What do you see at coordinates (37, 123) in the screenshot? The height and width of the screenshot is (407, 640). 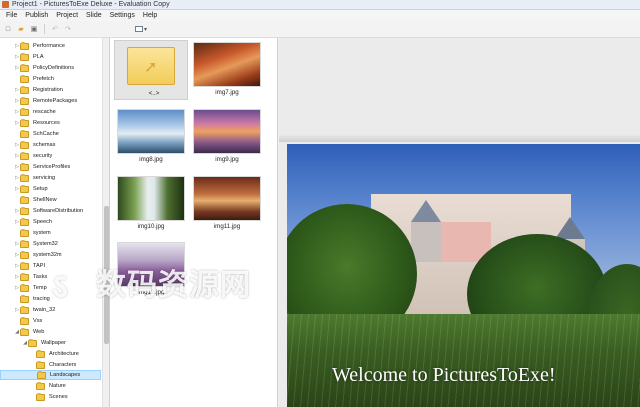 I see `tree-item-resources: ▷ Resources` at bounding box center [37, 123].